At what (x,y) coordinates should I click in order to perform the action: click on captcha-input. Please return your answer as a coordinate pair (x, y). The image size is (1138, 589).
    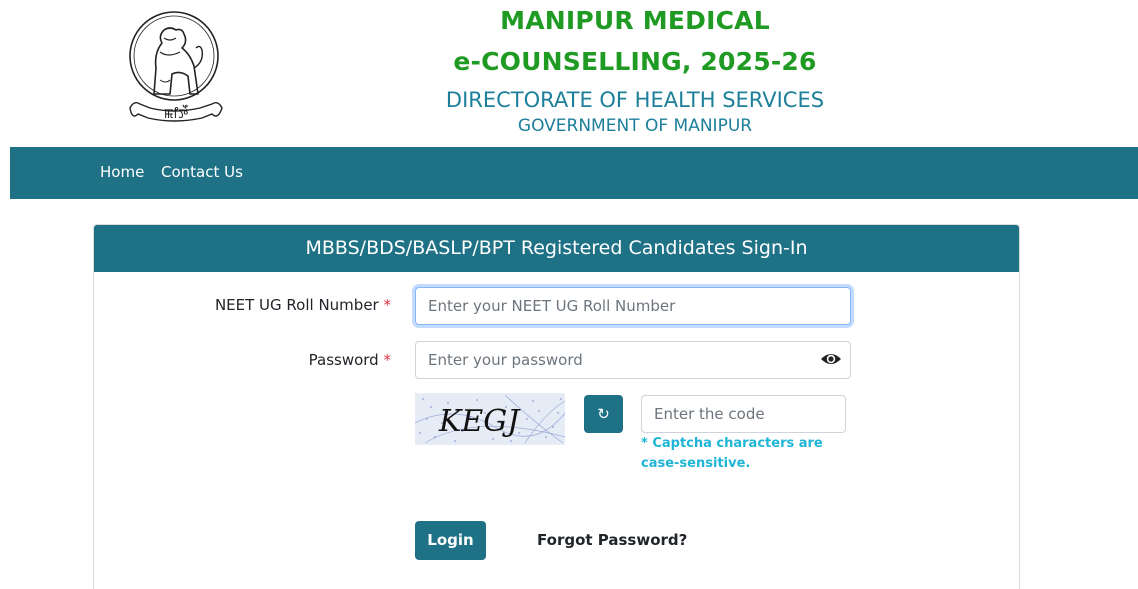
    Looking at the image, I should click on (743, 414).